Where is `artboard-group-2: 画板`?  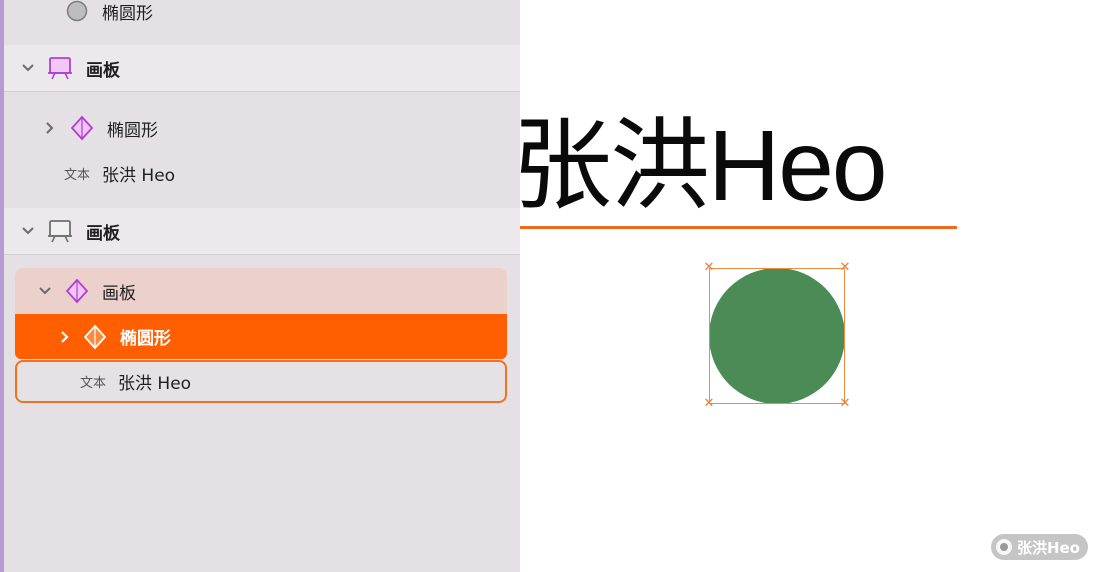 artboard-group-2: 画板 is located at coordinates (262, 231).